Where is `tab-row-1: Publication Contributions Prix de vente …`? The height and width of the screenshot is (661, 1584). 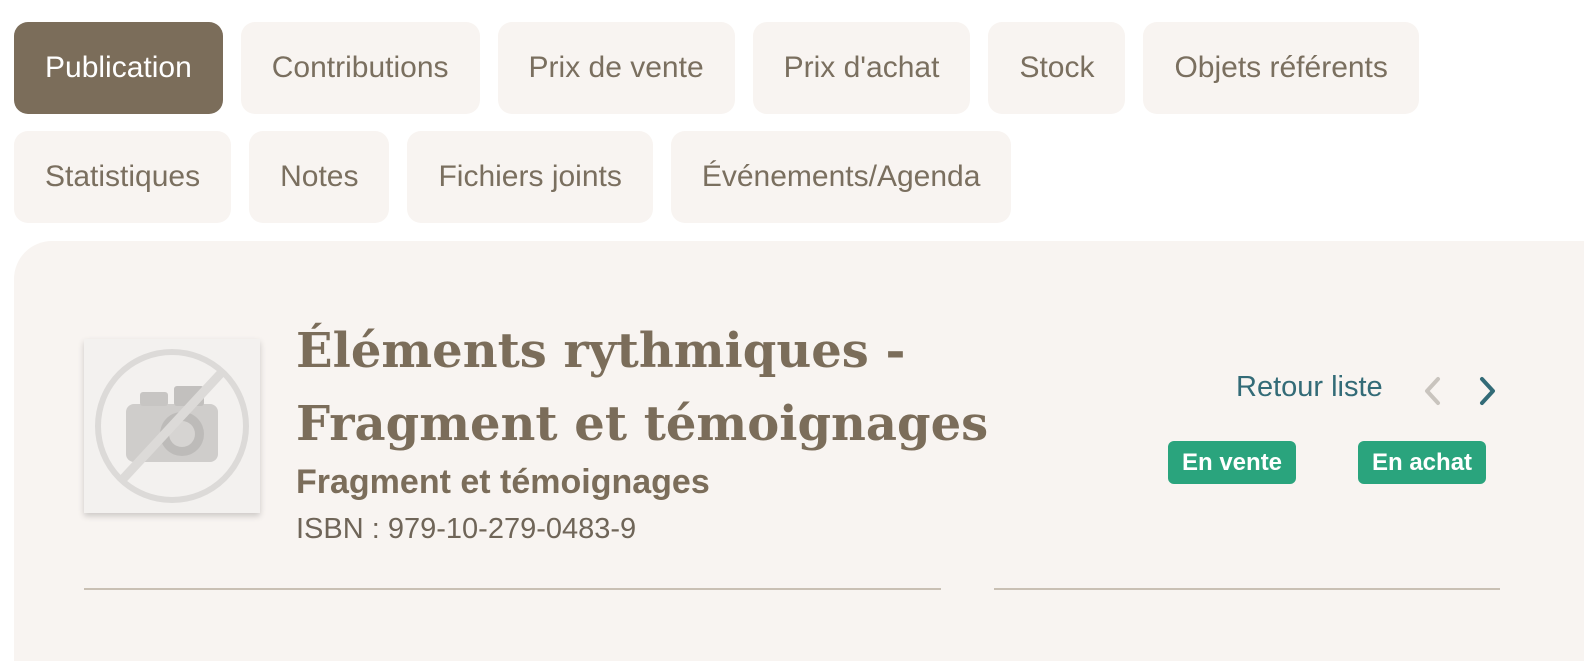 tab-row-1: Publication Contributions Prix de vente … is located at coordinates (784, 68).